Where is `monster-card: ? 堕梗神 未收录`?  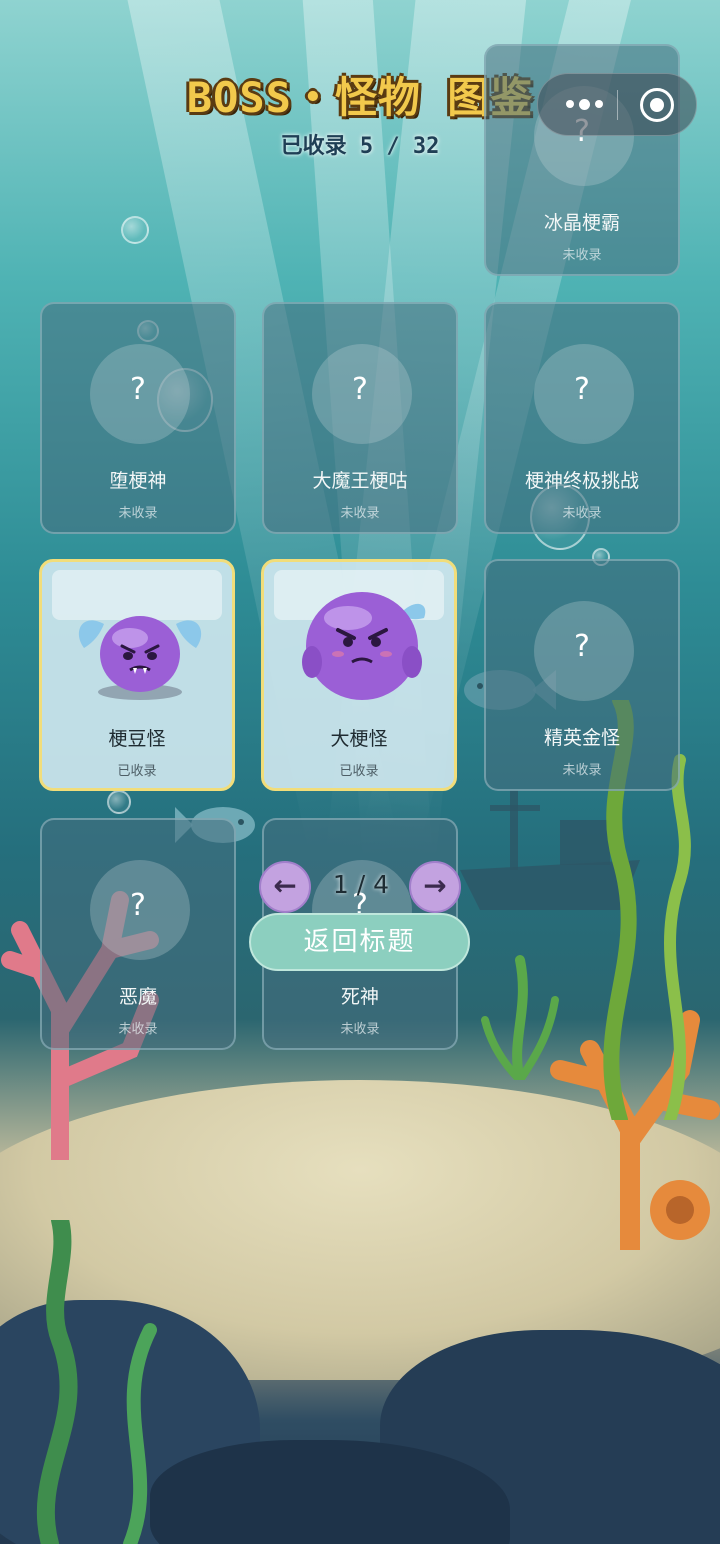 monster-card: ? 堕梗神 未收录 is located at coordinates (138, 418).